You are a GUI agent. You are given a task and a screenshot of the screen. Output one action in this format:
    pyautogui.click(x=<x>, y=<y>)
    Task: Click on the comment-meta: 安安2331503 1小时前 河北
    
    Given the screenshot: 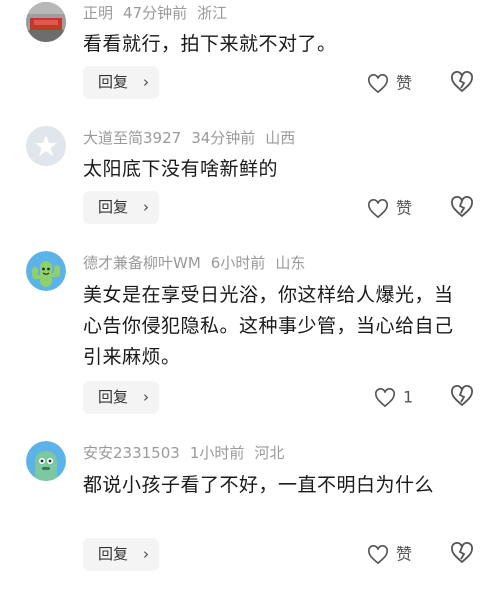 What is the action you would take?
    pyautogui.click(x=188, y=453)
    